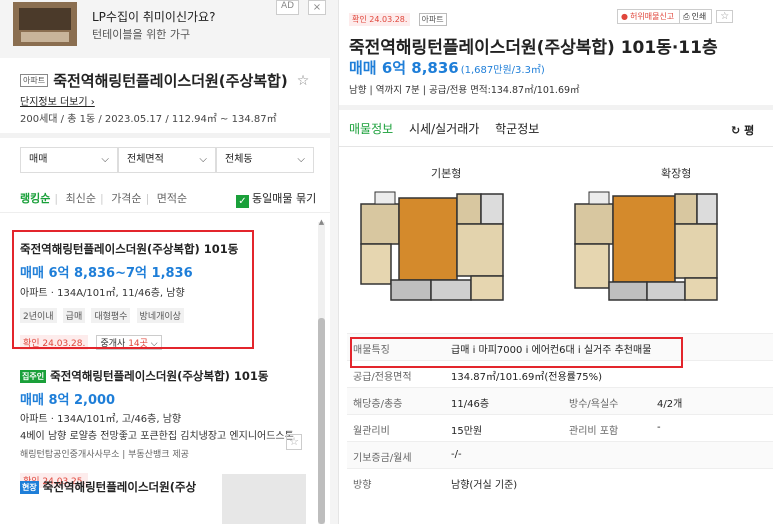 The width and height of the screenshot is (773, 524). What do you see at coordinates (659, 427) in the screenshot?
I see `info-value: -` at bounding box center [659, 427].